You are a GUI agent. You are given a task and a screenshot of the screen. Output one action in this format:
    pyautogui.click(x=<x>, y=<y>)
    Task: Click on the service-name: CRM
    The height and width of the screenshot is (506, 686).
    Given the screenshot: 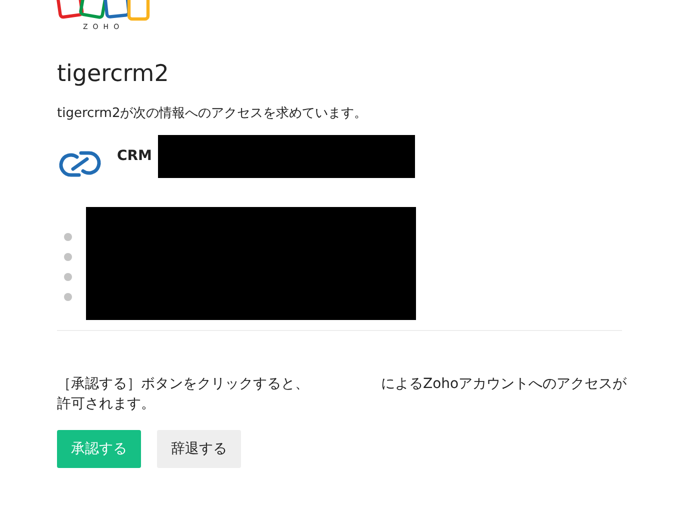 What is the action you would take?
    pyautogui.click(x=134, y=156)
    